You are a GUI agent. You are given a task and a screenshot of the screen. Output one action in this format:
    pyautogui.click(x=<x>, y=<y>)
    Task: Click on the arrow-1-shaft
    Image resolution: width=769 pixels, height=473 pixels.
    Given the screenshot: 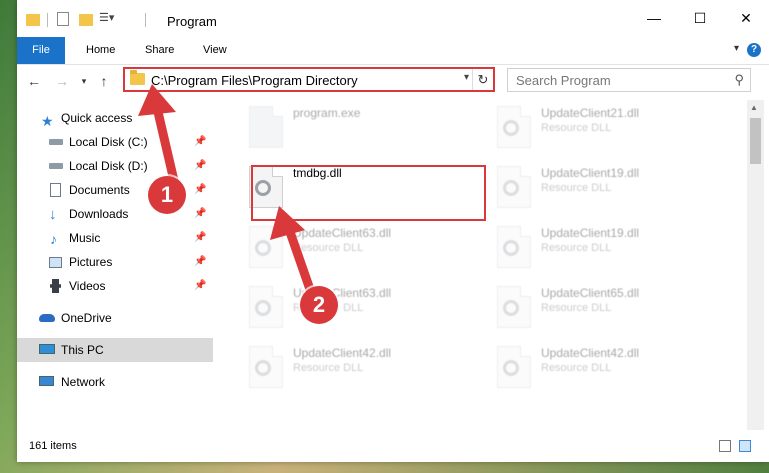 What is the action you would take?
    pyautogui.click(x=166, y=148)
    